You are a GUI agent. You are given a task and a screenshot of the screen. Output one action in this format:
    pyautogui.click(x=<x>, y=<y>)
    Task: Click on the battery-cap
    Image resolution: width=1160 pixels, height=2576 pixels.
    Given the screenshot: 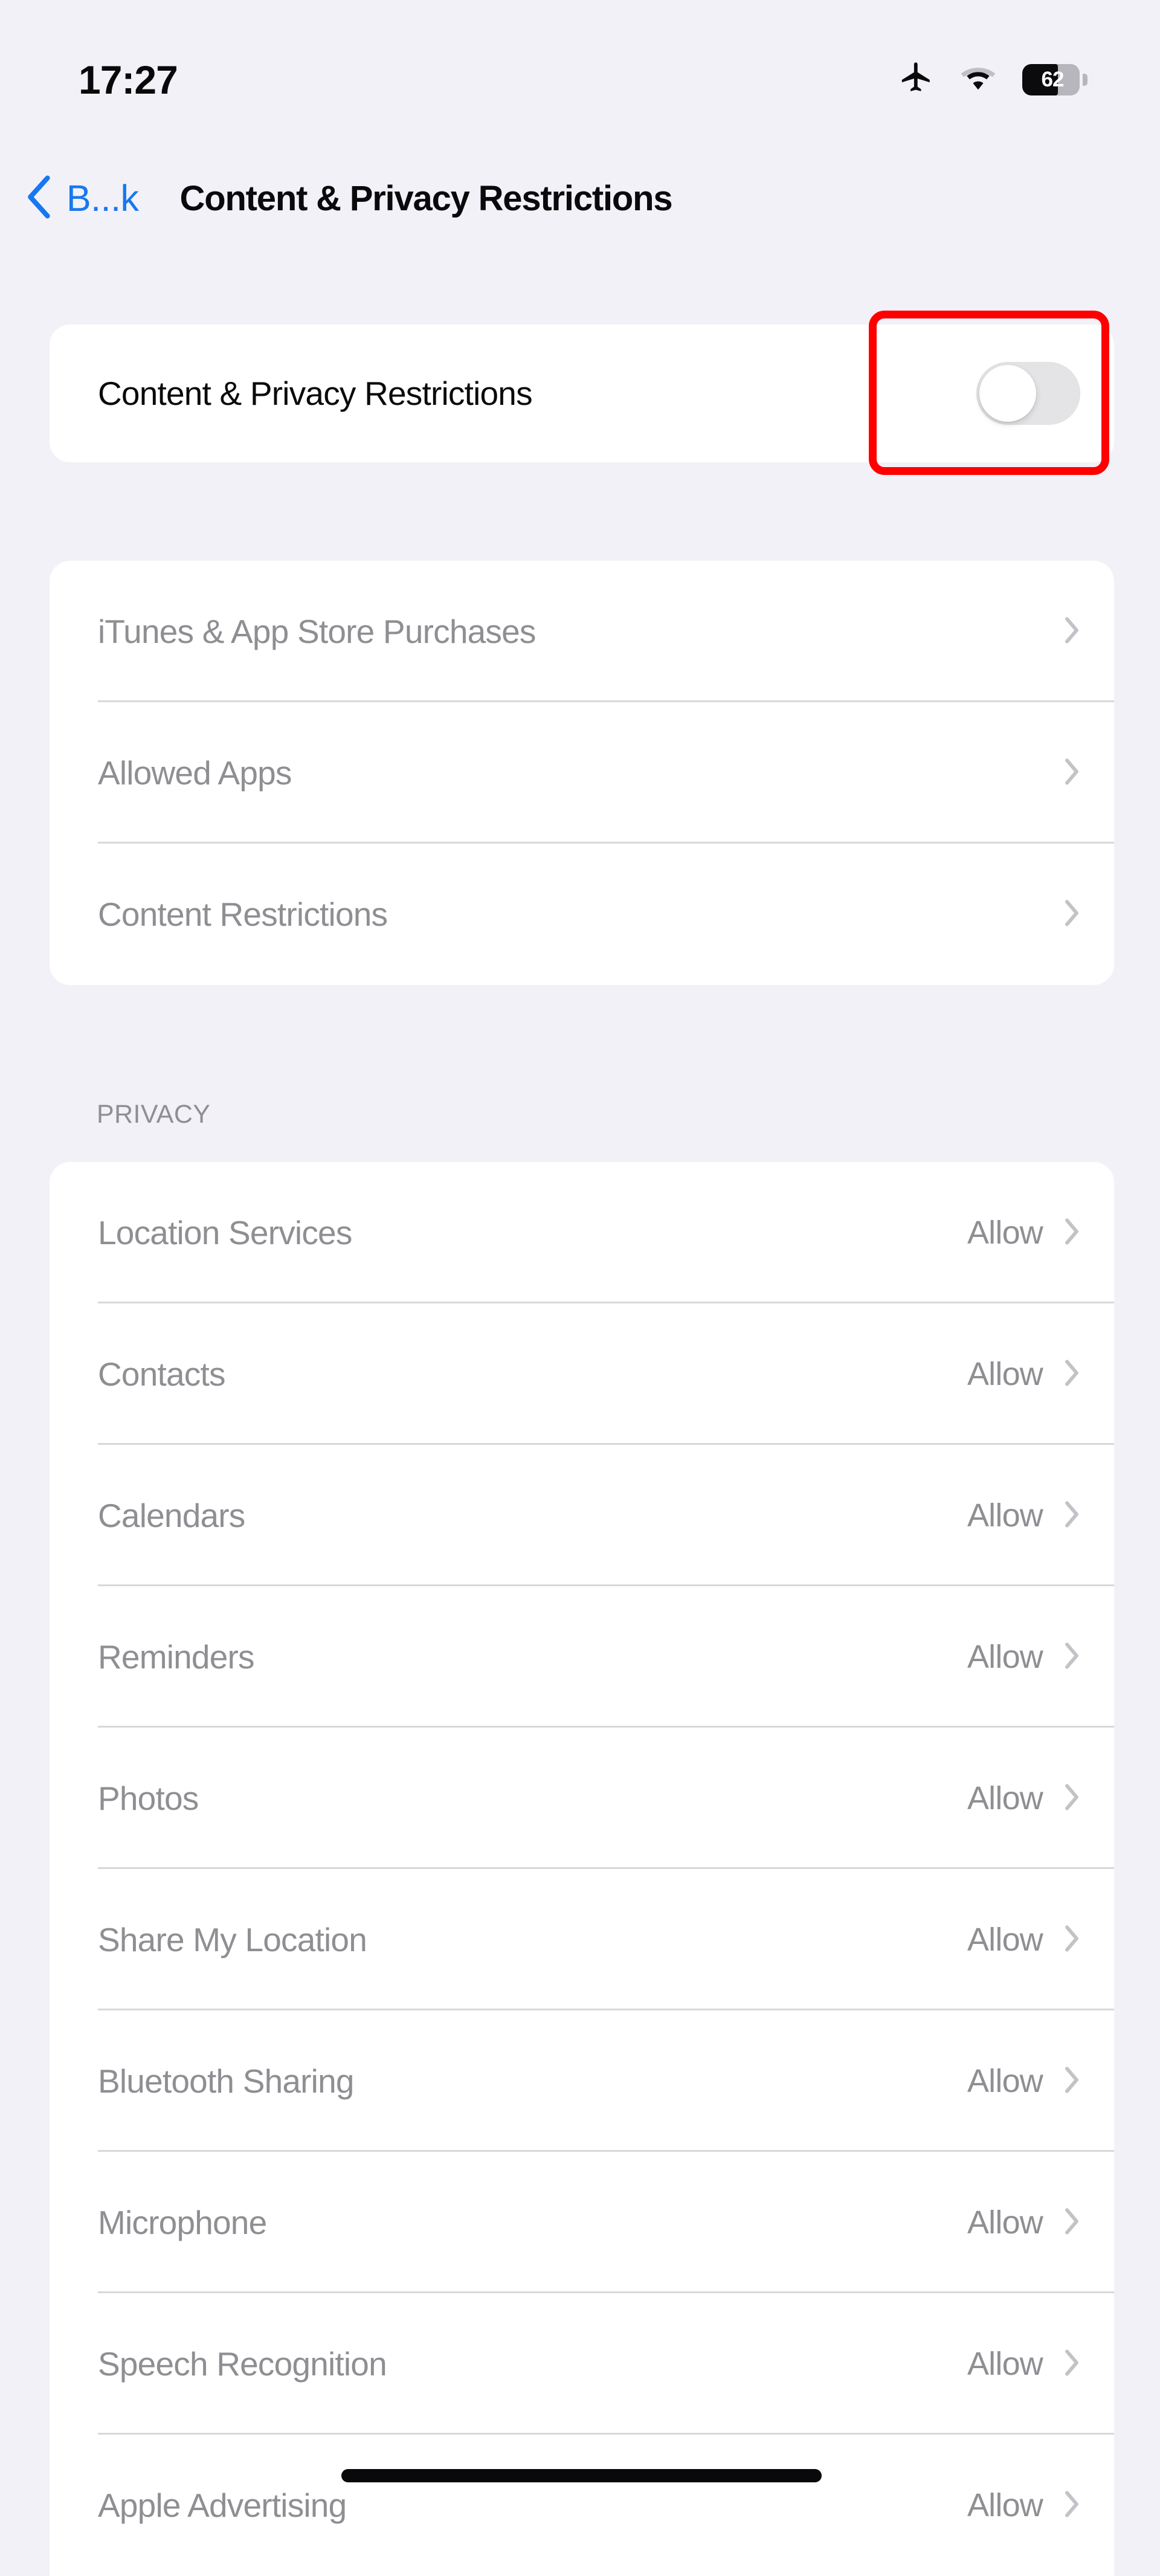 What is the action you would take?
    pyautogui.click(x=1085, y=80)
    